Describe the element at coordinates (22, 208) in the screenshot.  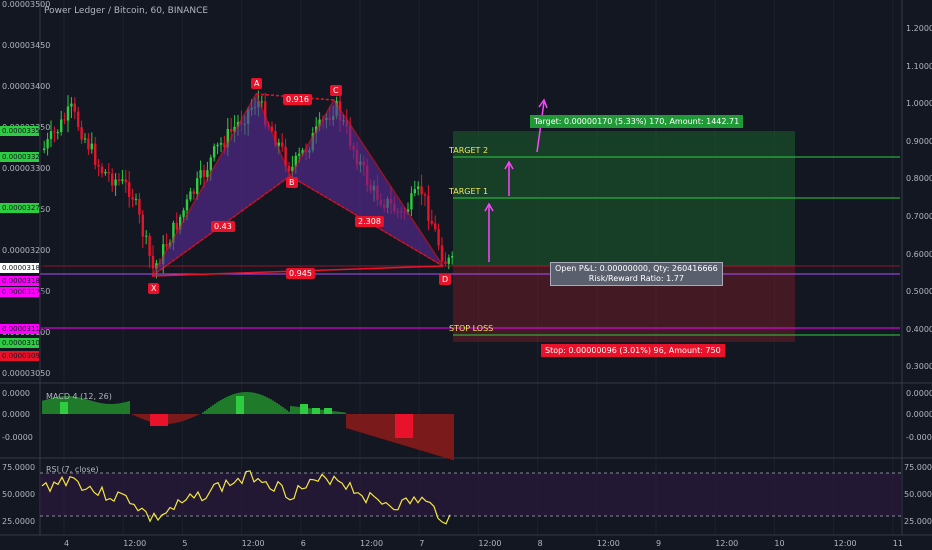
I see `price-tag: 0.00003275` at that location.